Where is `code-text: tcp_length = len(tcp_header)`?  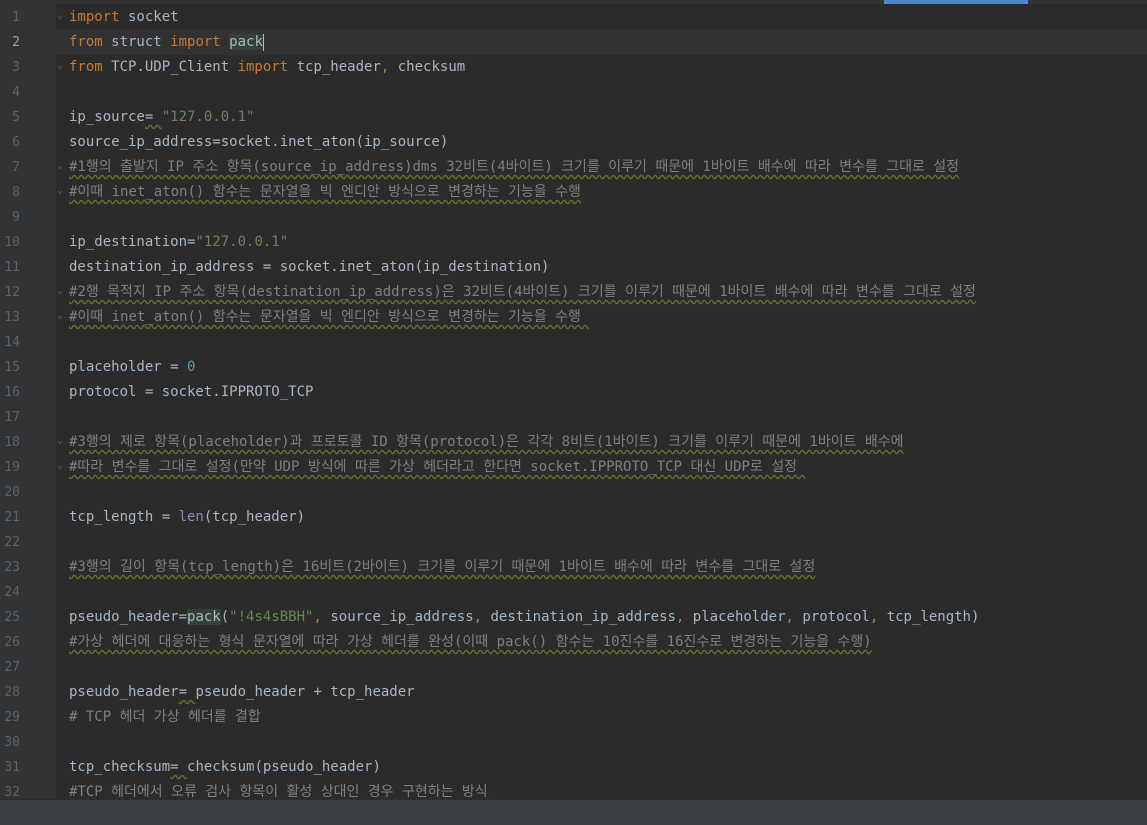 code-text: tcp_length = len(tcp_header) is located at coordinates (187, 517).